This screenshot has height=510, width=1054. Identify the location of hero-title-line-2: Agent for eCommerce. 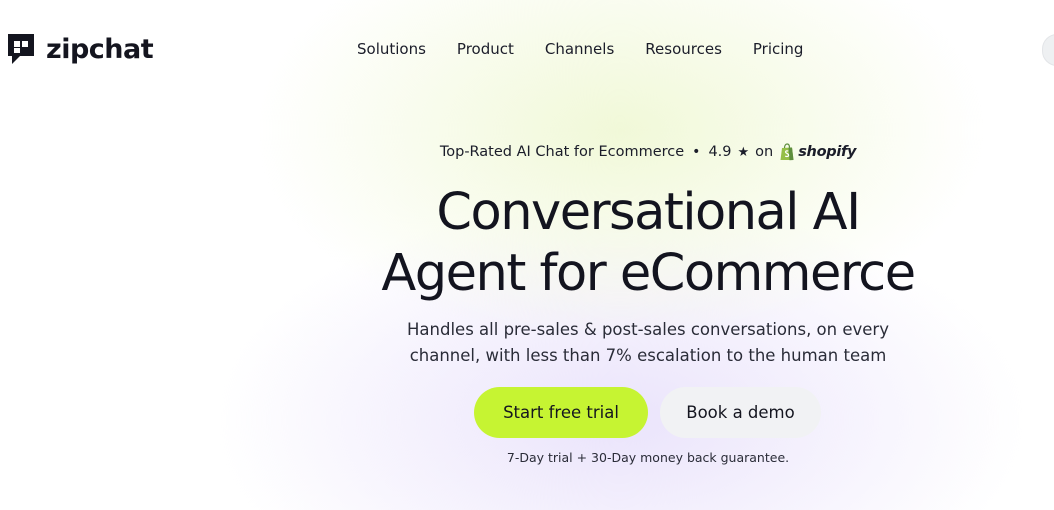
(648, 273).